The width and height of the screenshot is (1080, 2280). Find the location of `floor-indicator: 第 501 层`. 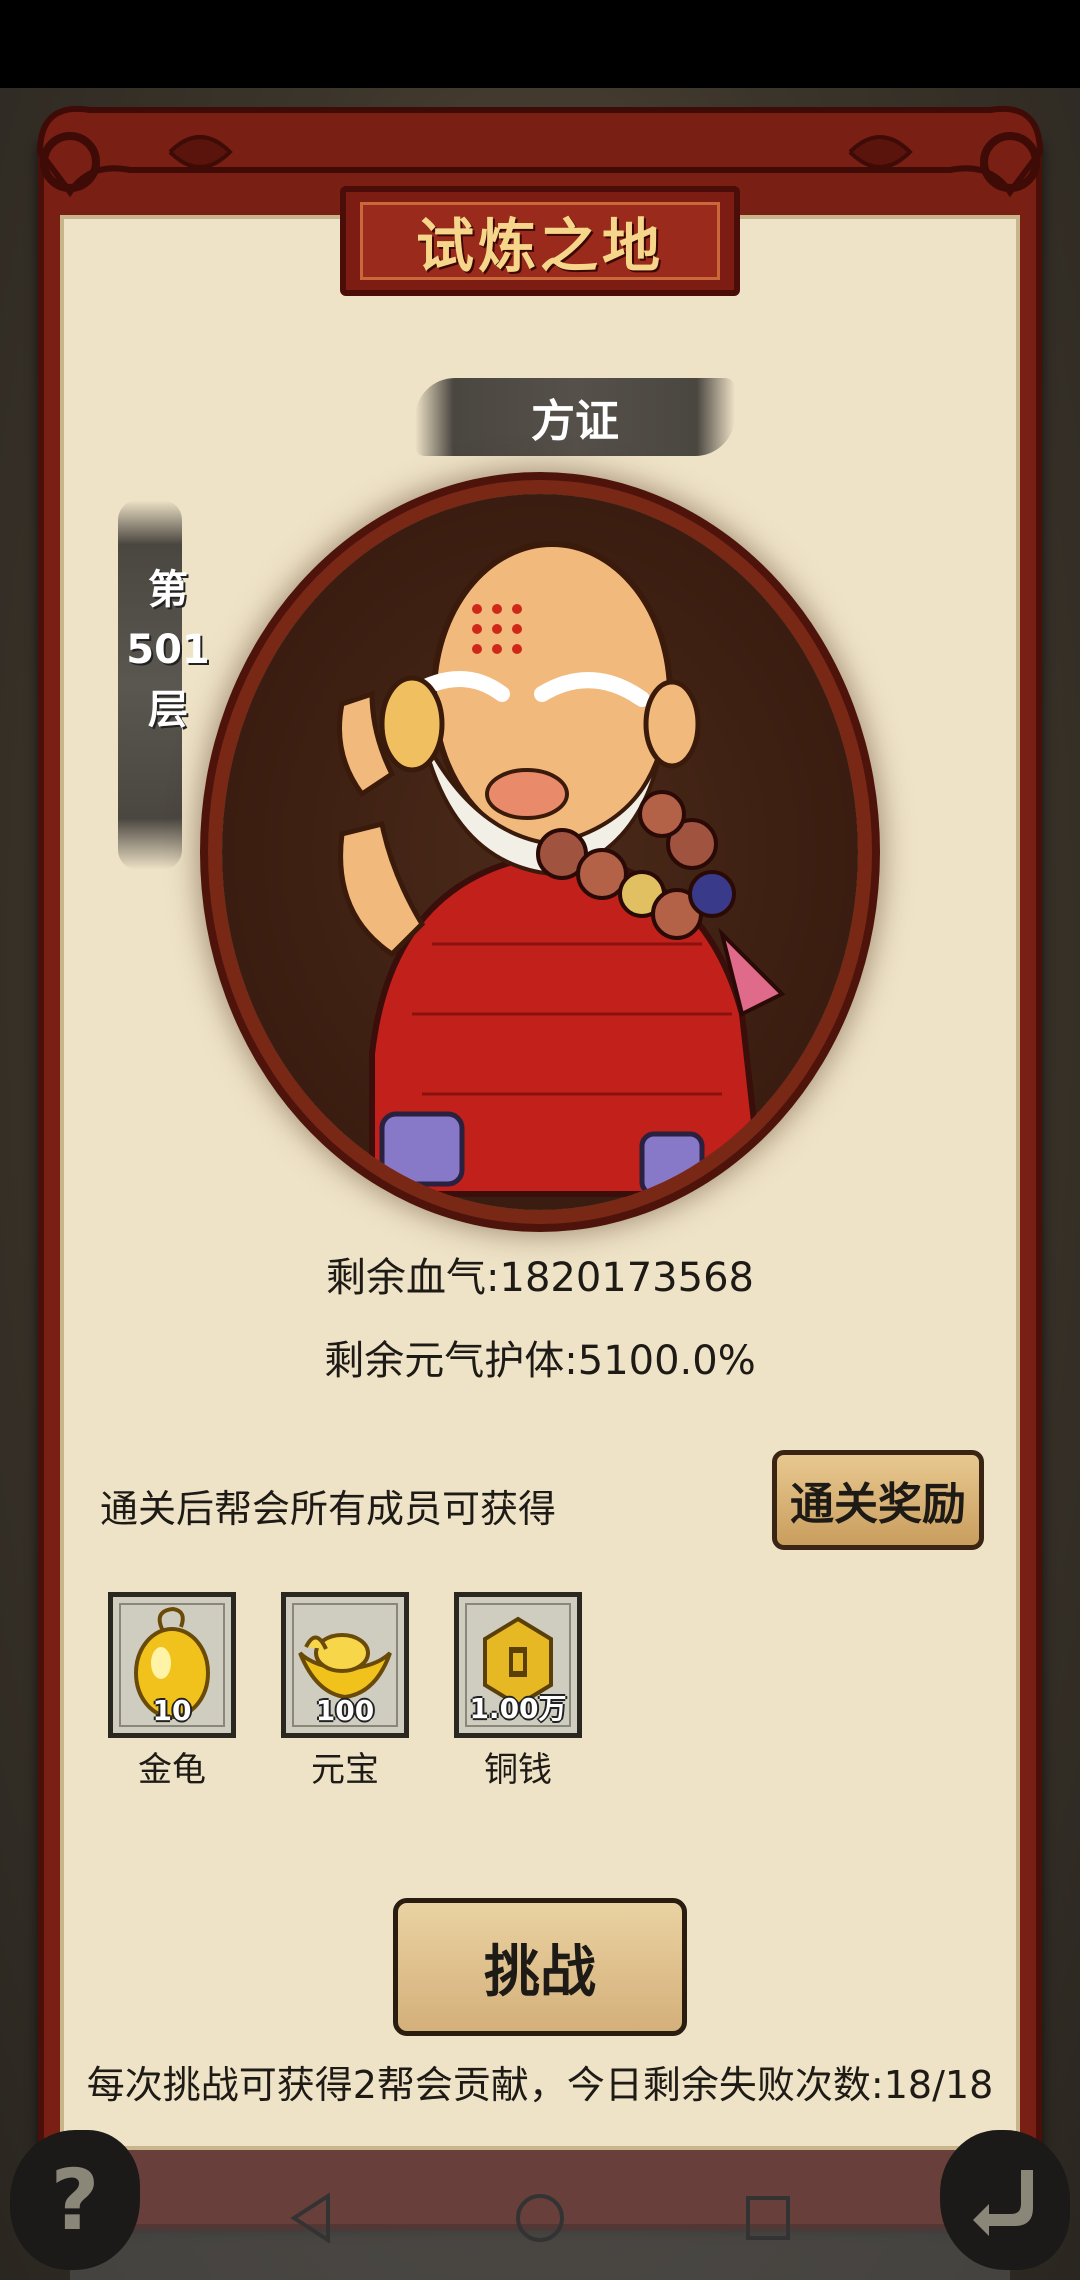

floor-indicator: 第 501 层 is located at coordinates (168, 650).